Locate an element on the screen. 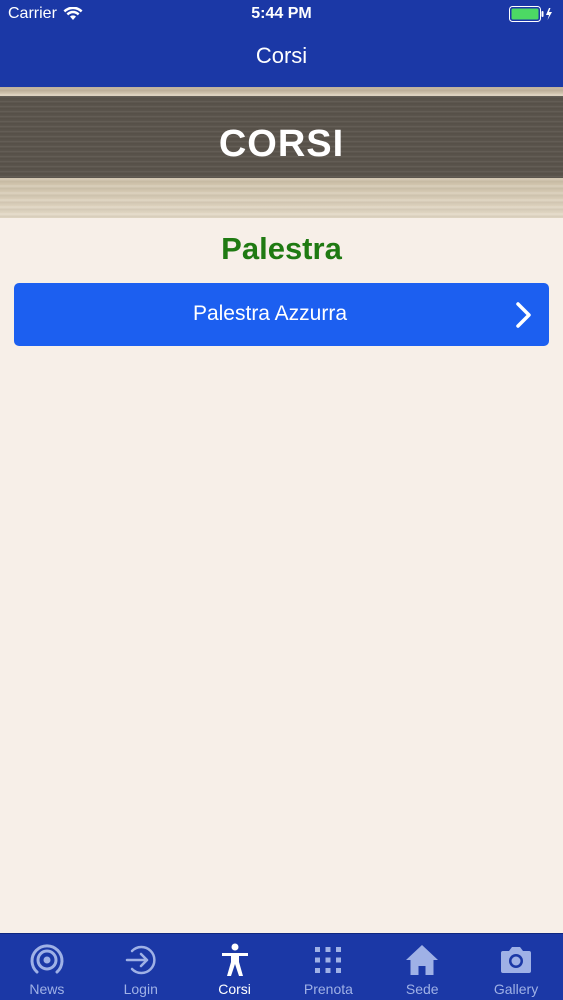 The height and width of the screenshot is (1000, 563). tab-bar: News Login Corsi Prenota Sede Gallery is located at coordinates (281, 966).